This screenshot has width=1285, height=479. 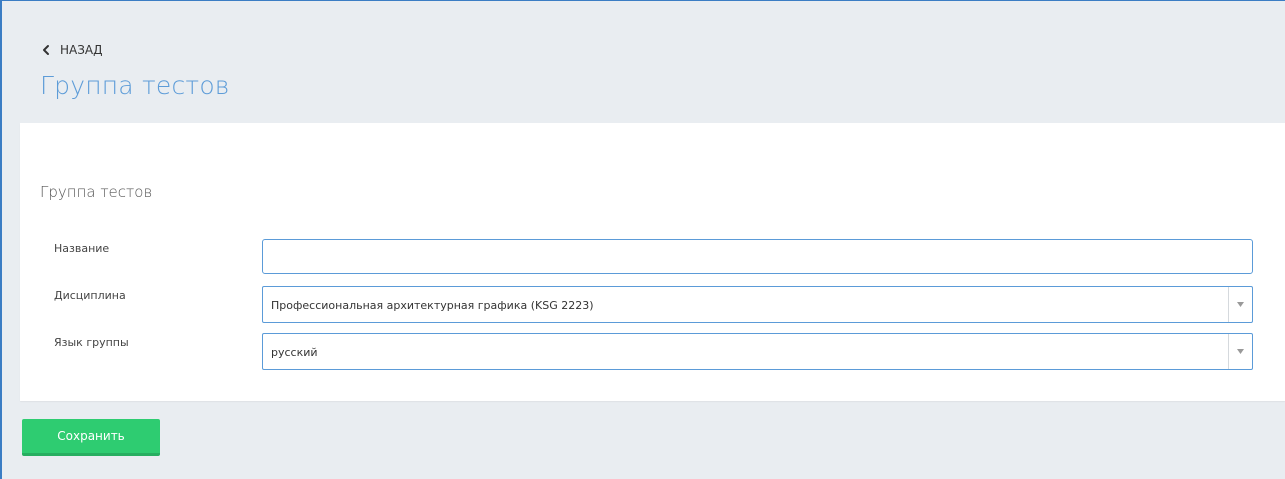 What do you see at coordinates (96, 192) in the screenshot?
I see `section-title: Группа тестов` at bounding box center [96, 192].